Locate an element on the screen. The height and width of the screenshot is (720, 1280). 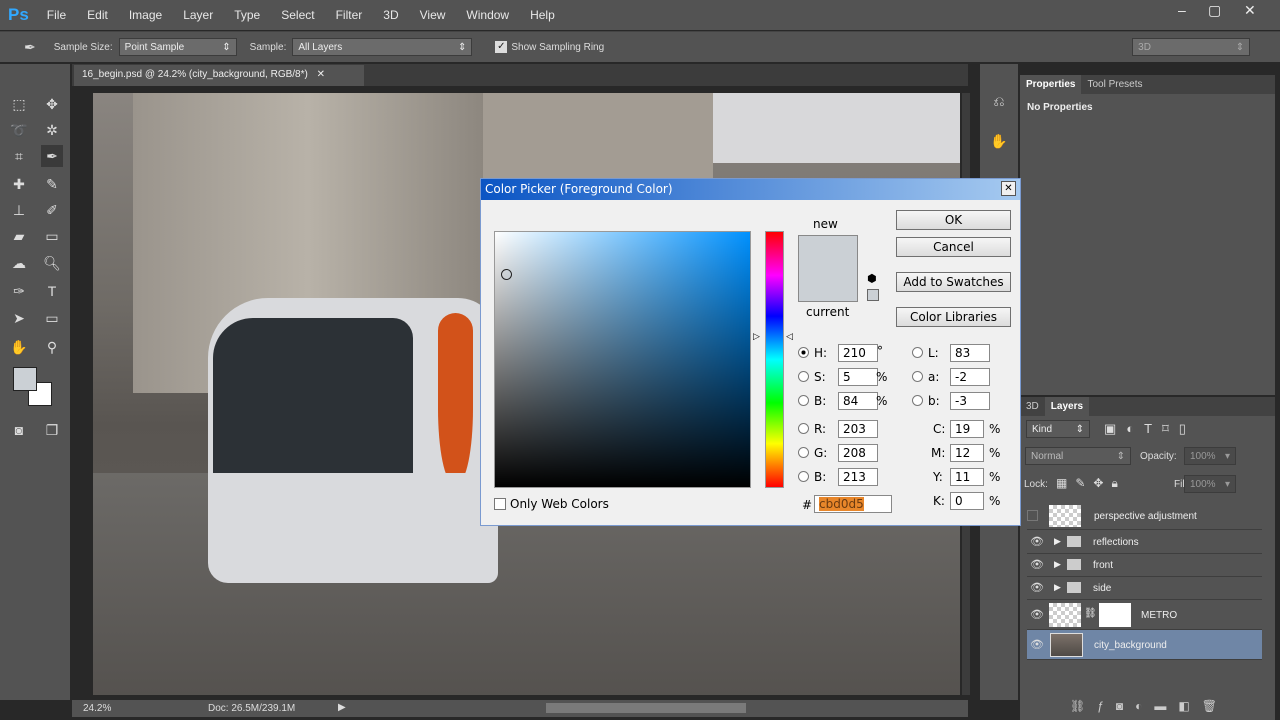
menu-type: Type is located at coordinates (247, 15).